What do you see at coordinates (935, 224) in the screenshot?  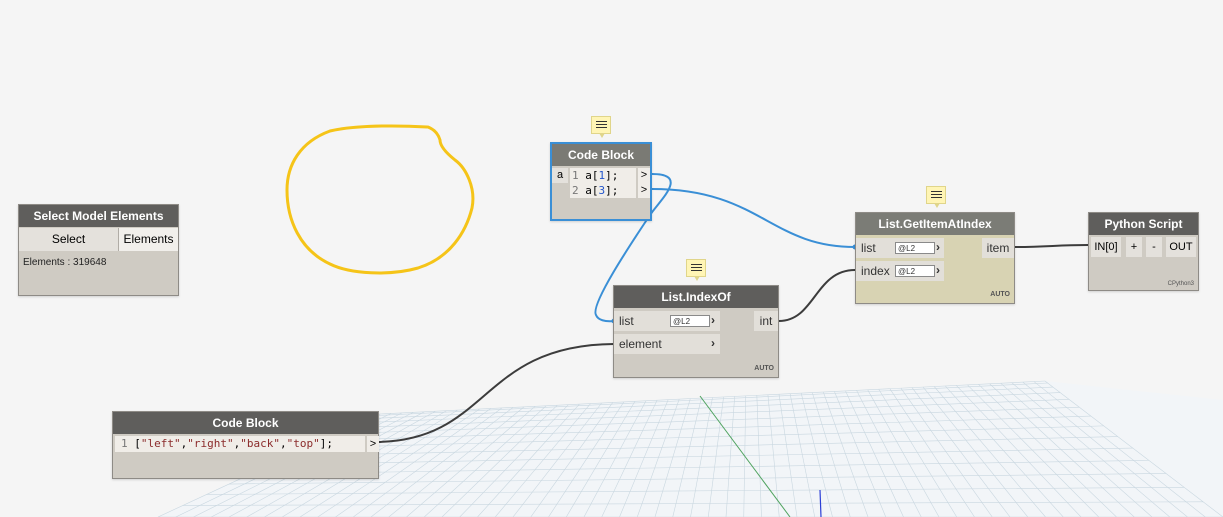 I see `node-title: List.GetItemAtIndex` at bounding box center [935, 224].